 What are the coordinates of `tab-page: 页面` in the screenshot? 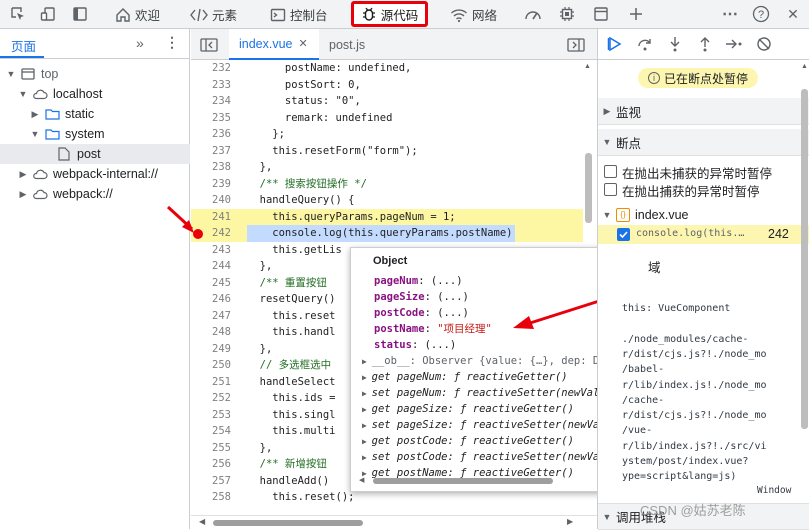 It's located at (23, 45).